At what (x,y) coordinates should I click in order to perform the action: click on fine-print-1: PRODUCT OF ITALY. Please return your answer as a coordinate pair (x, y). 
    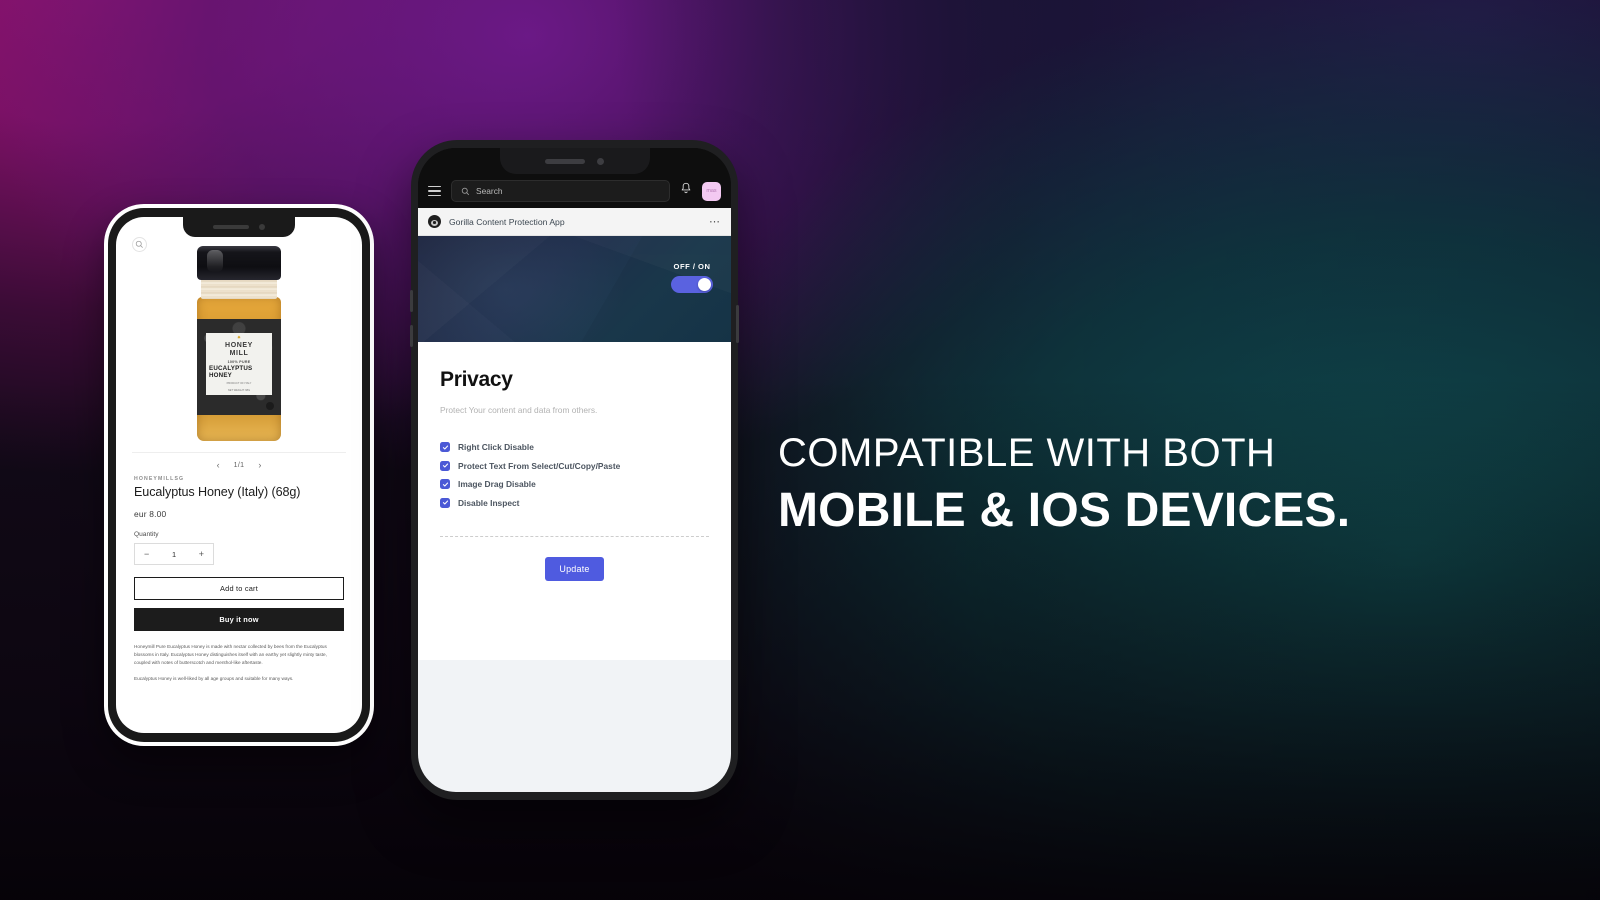
    Looking at the image, I should click on (239, 384).